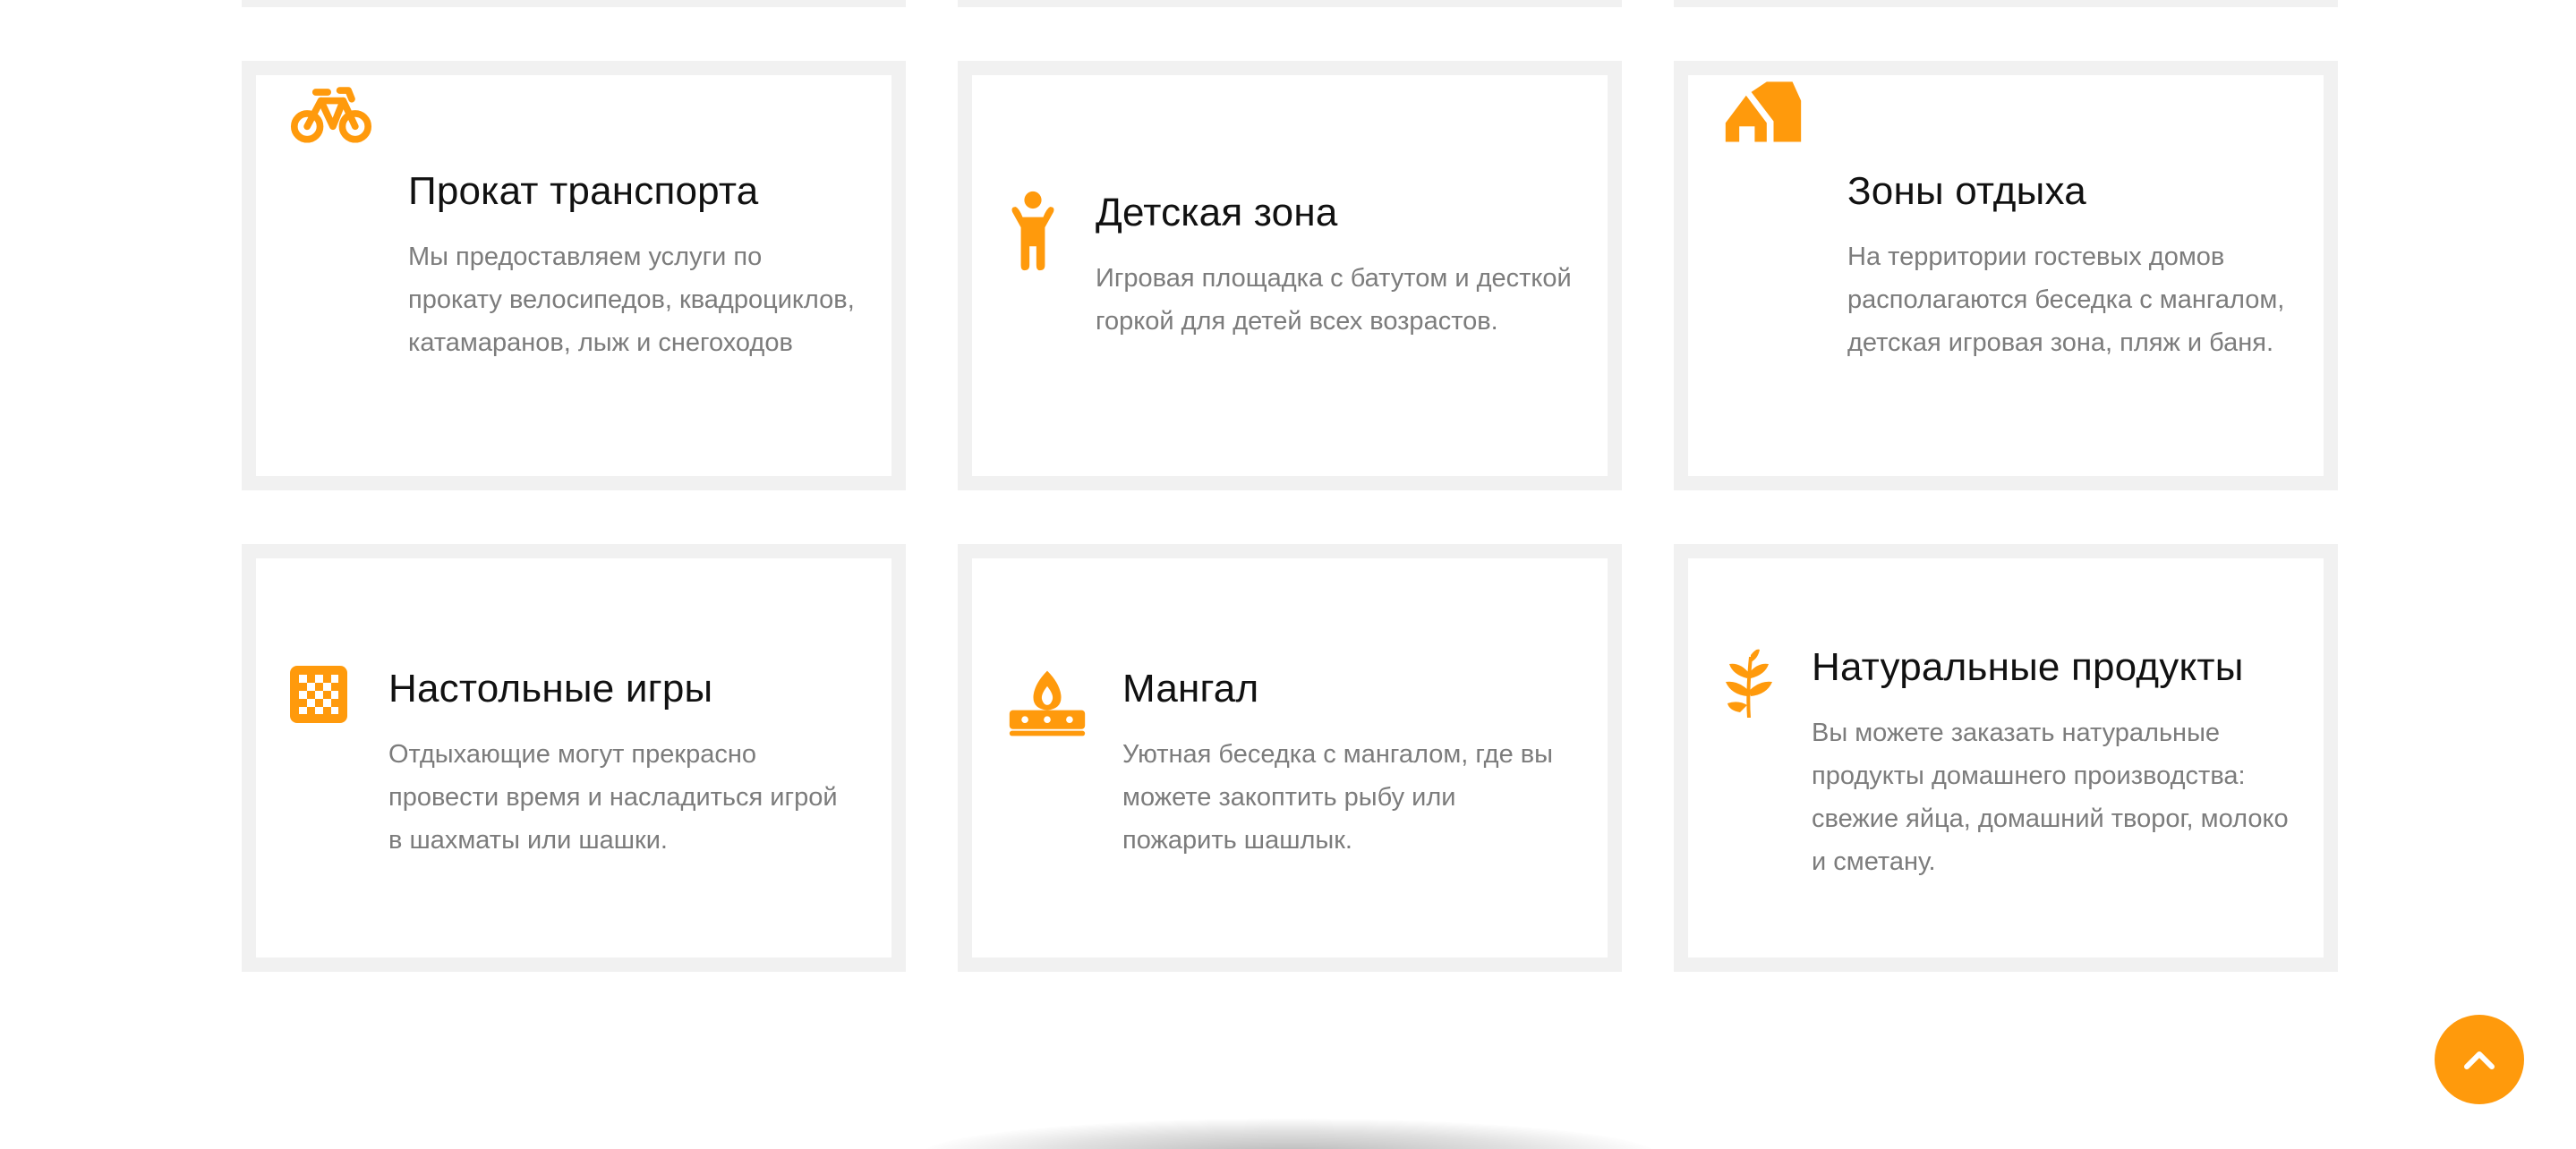 This screenshot has width=2576, height=1149. What do you see at coordinates (1047, 703) in the screenshot?
I see `grill-fire-icon` at bounding box center [1047, 703].